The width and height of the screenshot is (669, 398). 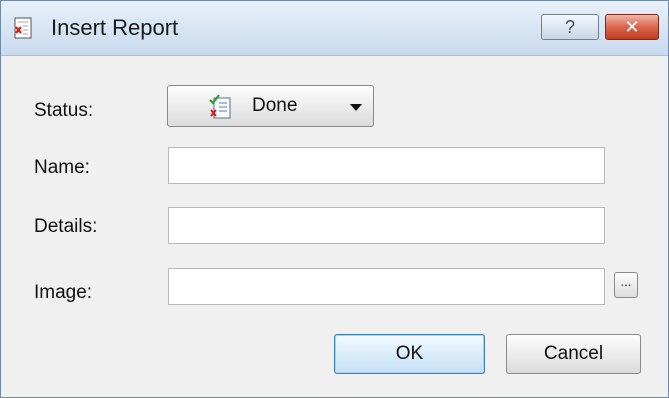 I want to click on status-value: Done, so click(x=275, y=105).